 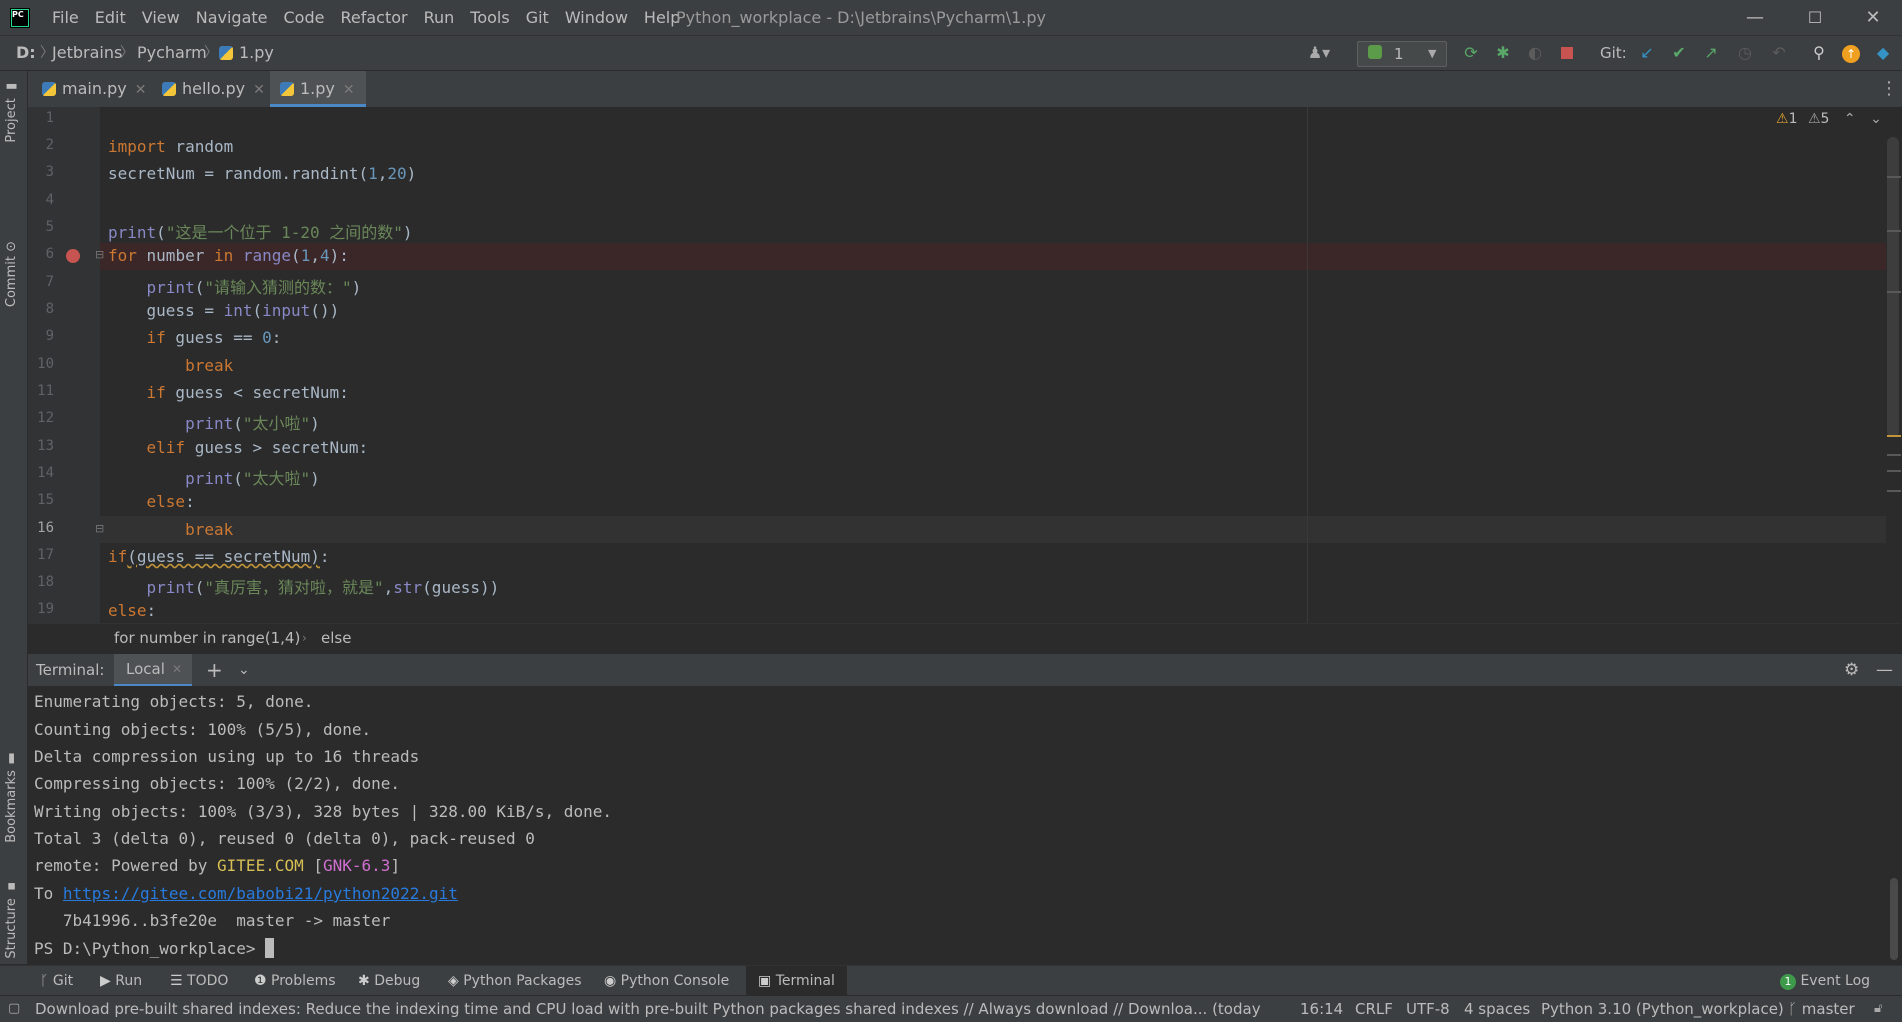 I want to click on tool-window-debug: ✱ Debug, so click(x=389, y=981).